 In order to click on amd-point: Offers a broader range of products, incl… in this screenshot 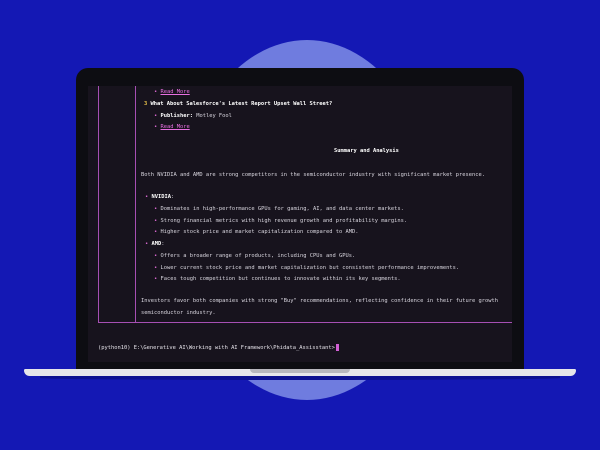, I will do `click(258, 256)`.